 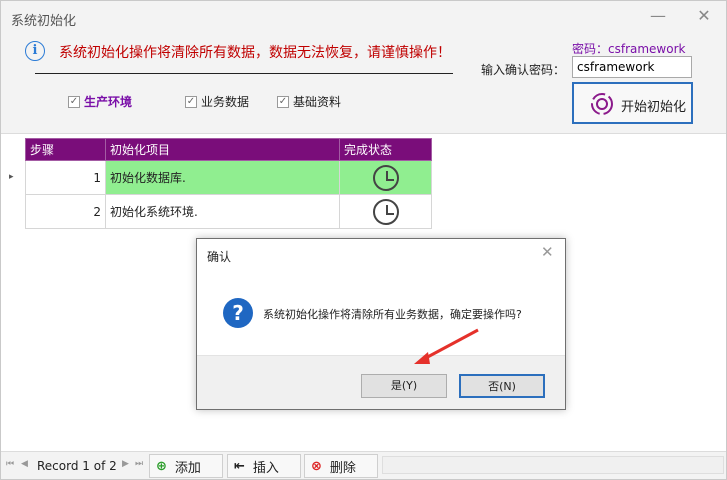 What do you see at coordinates (446, 346) in the screenshot?
I see `red-arrow-annotation` at bounding box center [446, 346].